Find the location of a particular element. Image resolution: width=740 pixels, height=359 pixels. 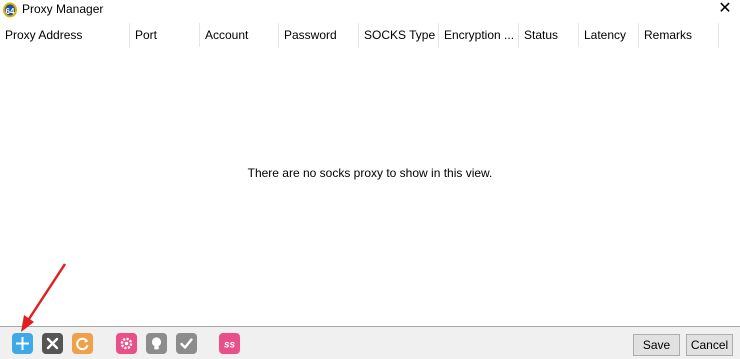

check-button is located at coordinates (186, 343).